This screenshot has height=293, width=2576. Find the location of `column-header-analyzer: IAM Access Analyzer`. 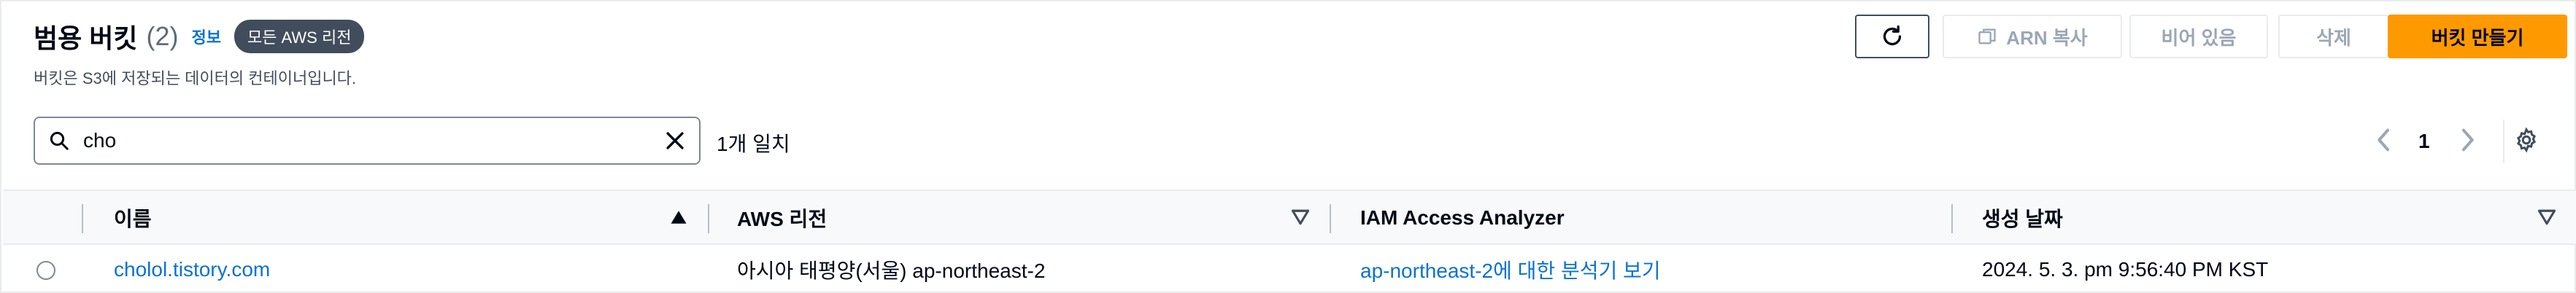

column-header-analyzer: IAM Access Analyzer is located at coordinates (1462, 218).